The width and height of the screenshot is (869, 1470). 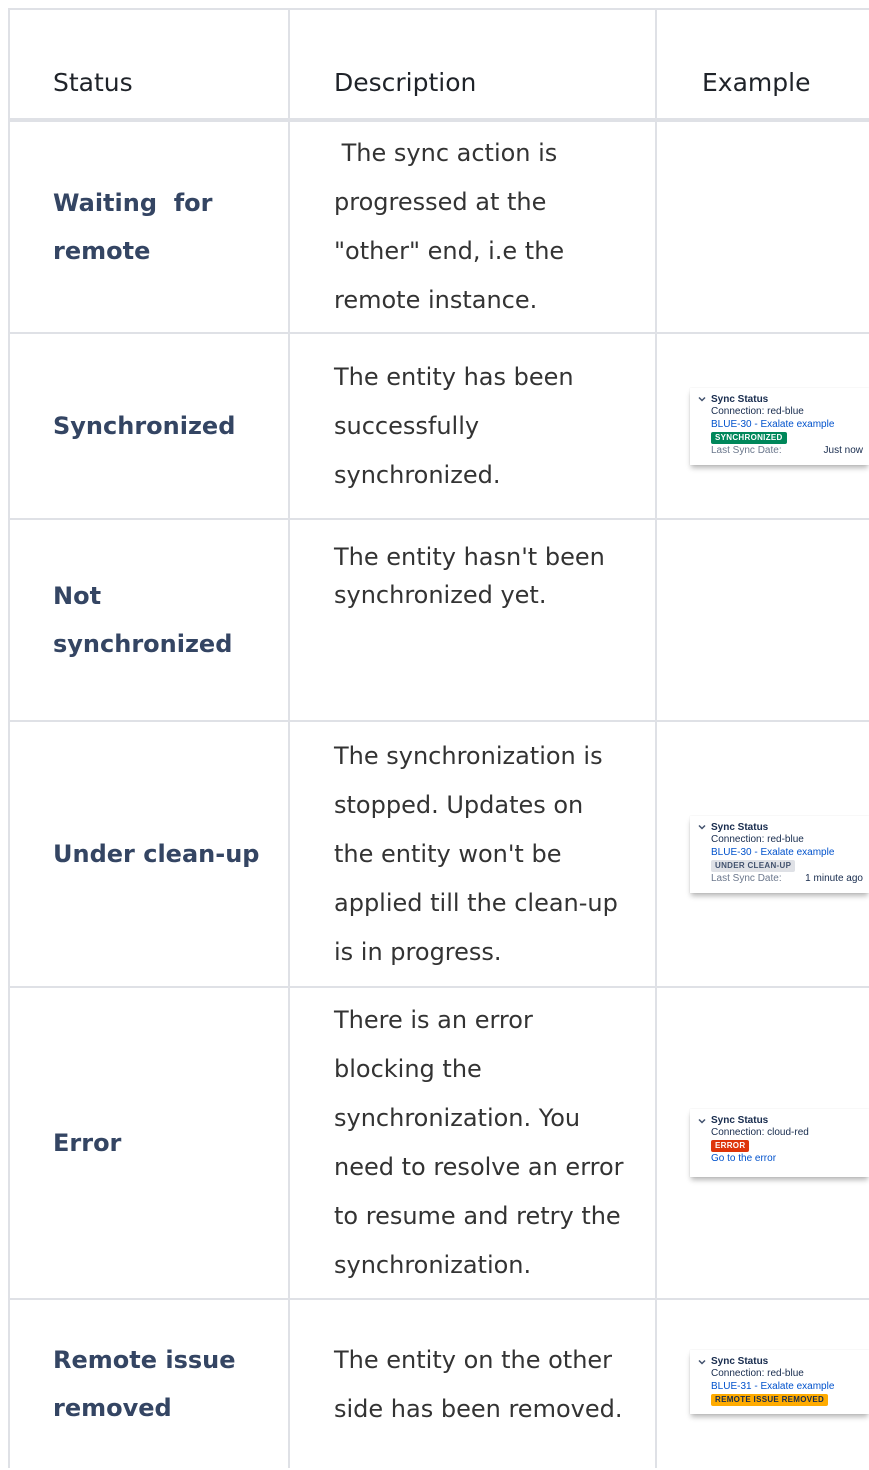 I want to click on table-row-status: Under clean-up, so click(x=170, y=854).